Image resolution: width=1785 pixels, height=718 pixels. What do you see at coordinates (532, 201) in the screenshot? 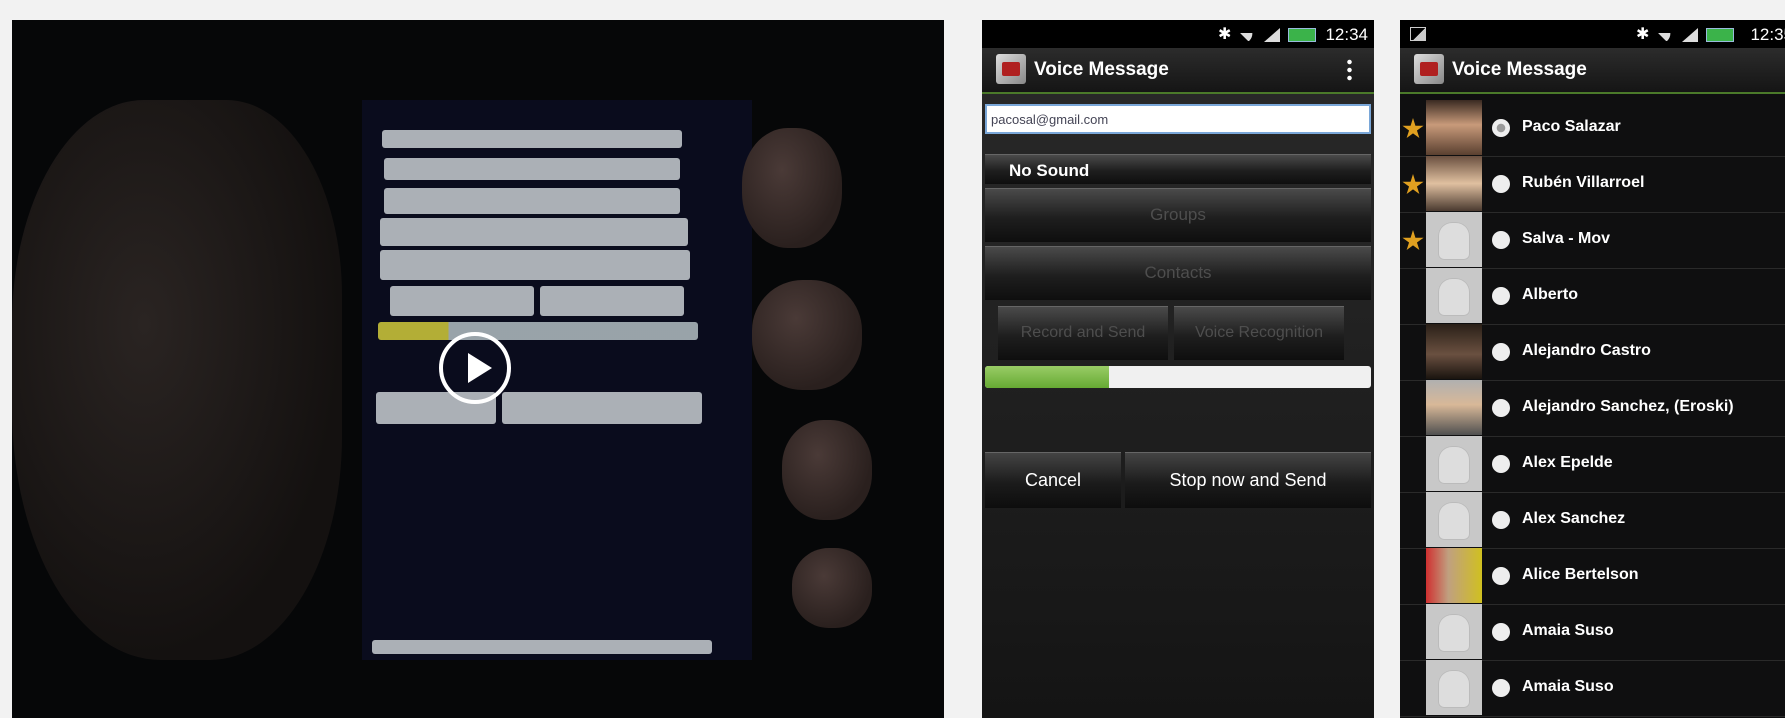
I see `filmed-sound-field` at bounding box center [532, 201].